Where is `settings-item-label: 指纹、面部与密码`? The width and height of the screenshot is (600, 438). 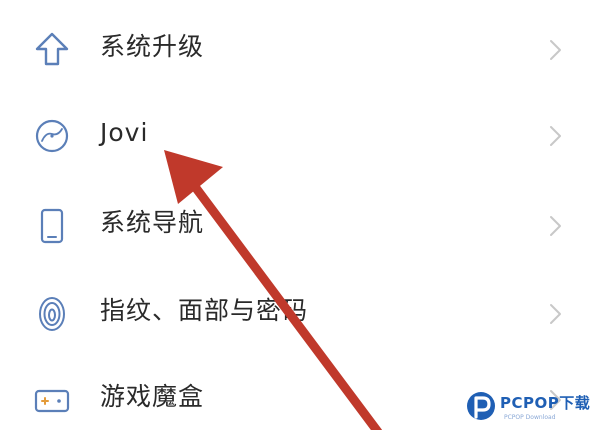
settings-item-label: 指纹、面部与密码 is located at coordinates (204, 310).